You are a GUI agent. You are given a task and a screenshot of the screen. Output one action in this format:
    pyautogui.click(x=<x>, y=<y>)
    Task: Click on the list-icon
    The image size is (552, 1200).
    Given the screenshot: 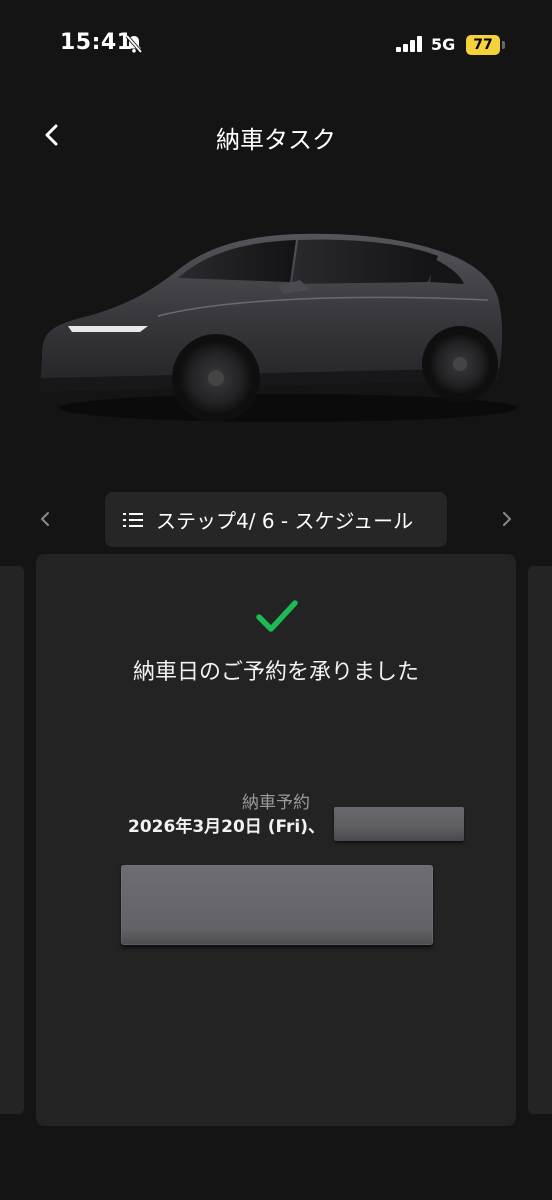 What is the action you would take?
    pyautogui.click(x=133, y=519)
    